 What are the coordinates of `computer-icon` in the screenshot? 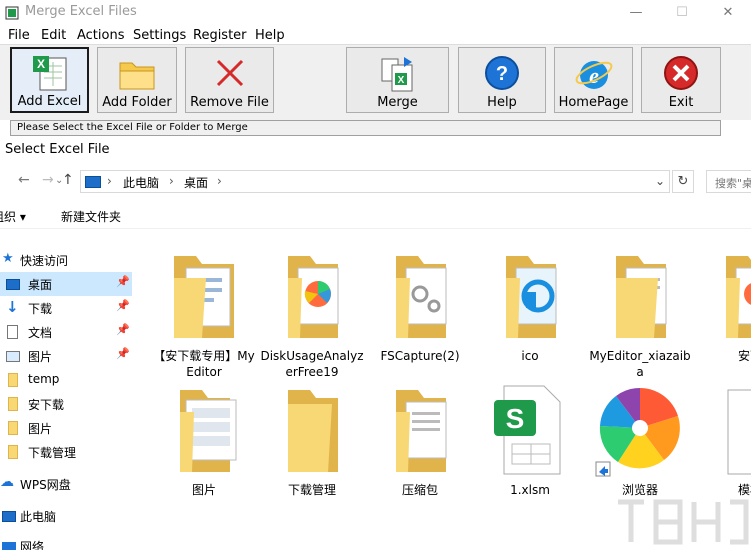 It's located at (9, 516).